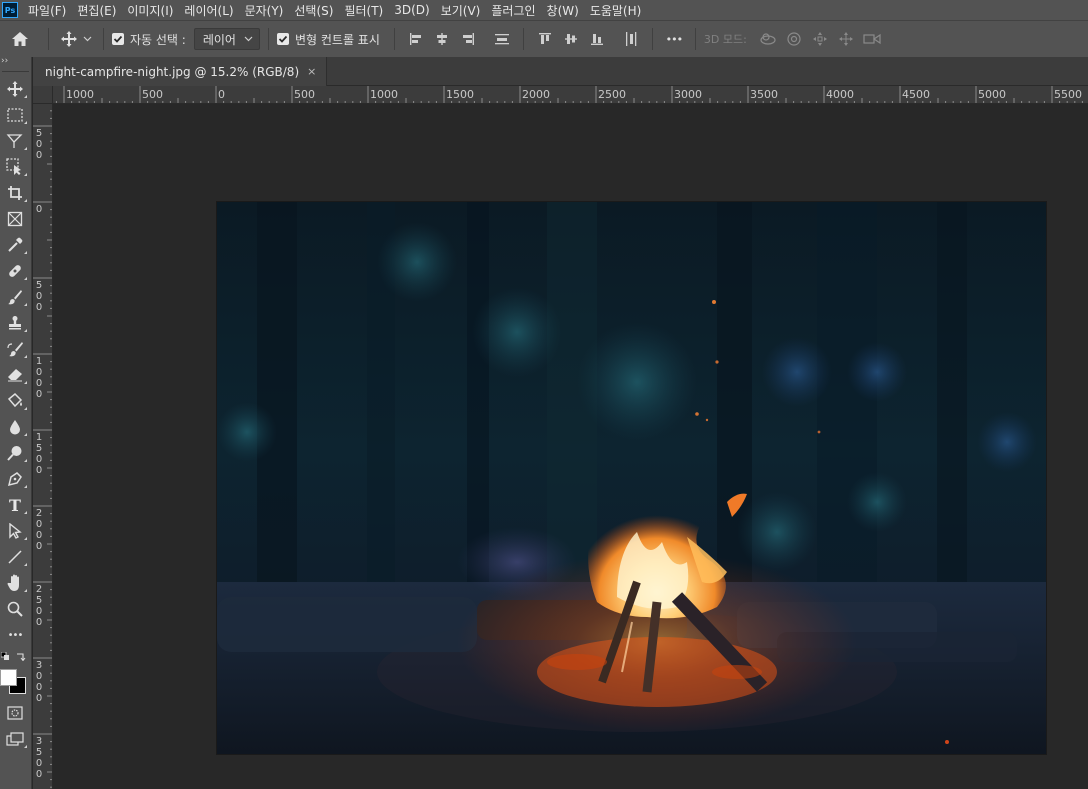 The image size is (1088, 789). Describe the element at coordinates (69, 39) in the screenshot. I see `move-icon` at that location.